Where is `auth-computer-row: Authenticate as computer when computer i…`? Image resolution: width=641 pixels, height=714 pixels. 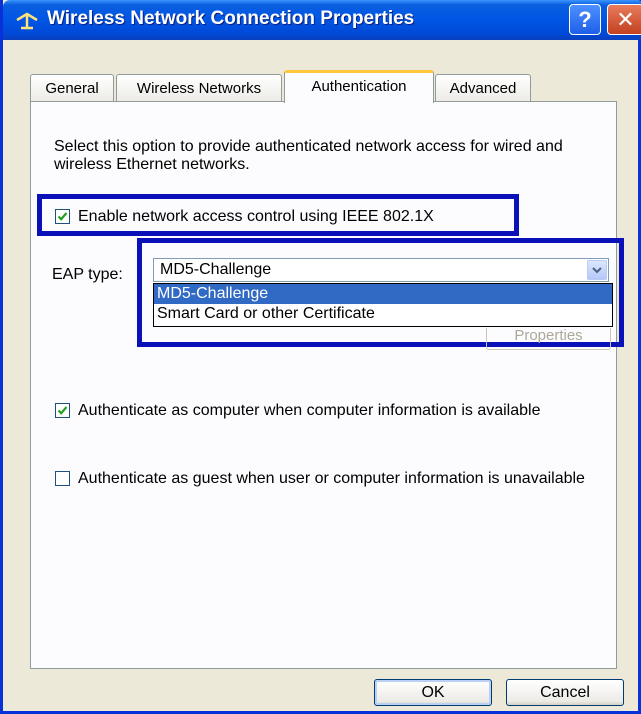
auth-computer-row: Authenticate as computer when computer i… is located at coordinates (335, 410).